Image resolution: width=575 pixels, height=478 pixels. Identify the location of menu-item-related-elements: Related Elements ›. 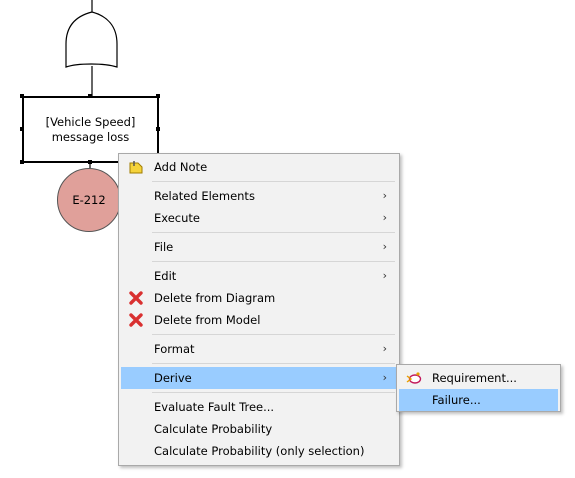
(259, 196).